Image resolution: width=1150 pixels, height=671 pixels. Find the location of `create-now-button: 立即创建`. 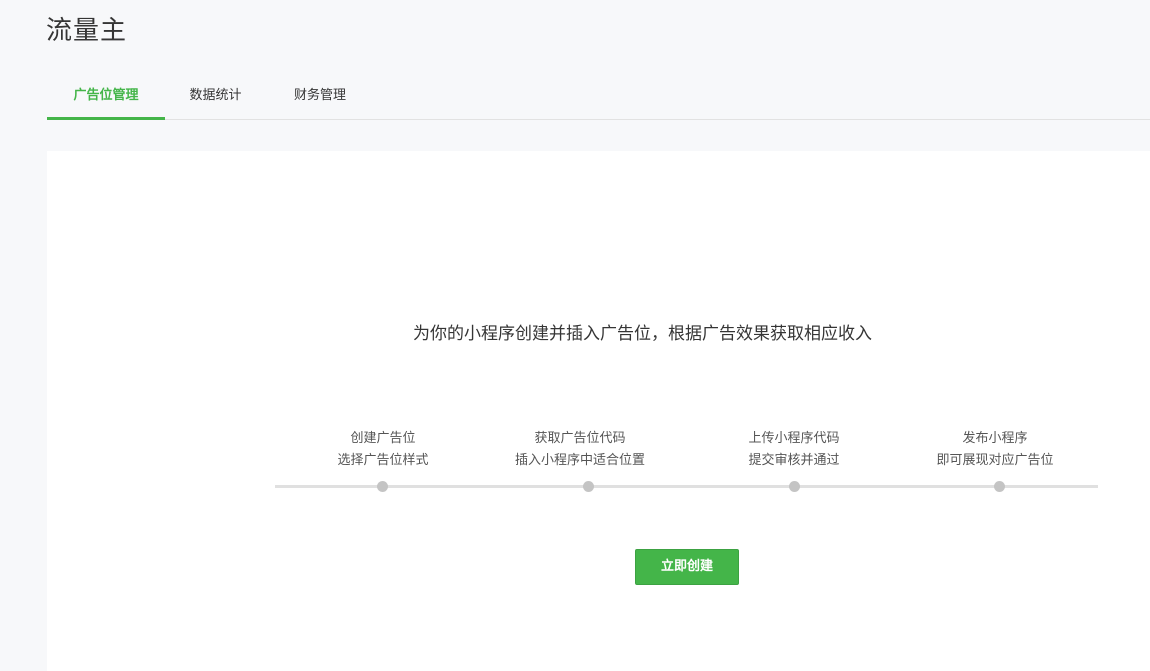

create-now-button: 立即创建 is located at coordinates (687, 567).